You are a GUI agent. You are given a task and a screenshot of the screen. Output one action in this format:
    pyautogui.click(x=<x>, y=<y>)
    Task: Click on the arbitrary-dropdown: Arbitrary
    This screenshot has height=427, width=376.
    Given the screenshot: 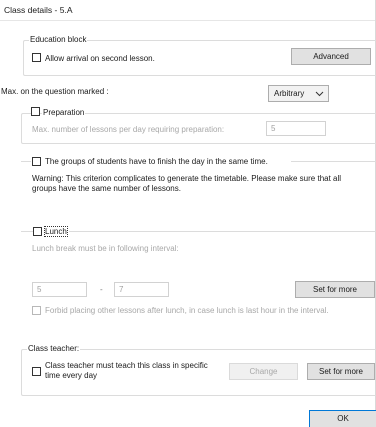 What is the action you would take?
    pyautogui.click(x=298, y=93)
    